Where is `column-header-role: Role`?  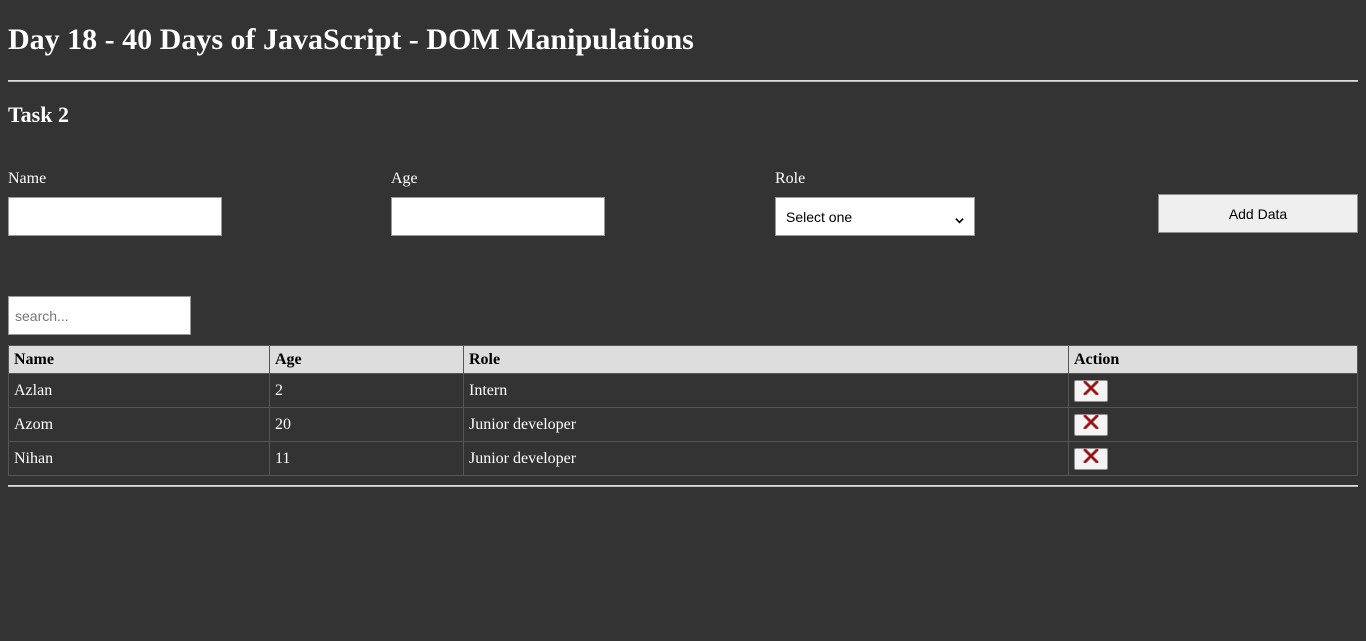
column-header-role: Role is located at coordinates (766, 359).